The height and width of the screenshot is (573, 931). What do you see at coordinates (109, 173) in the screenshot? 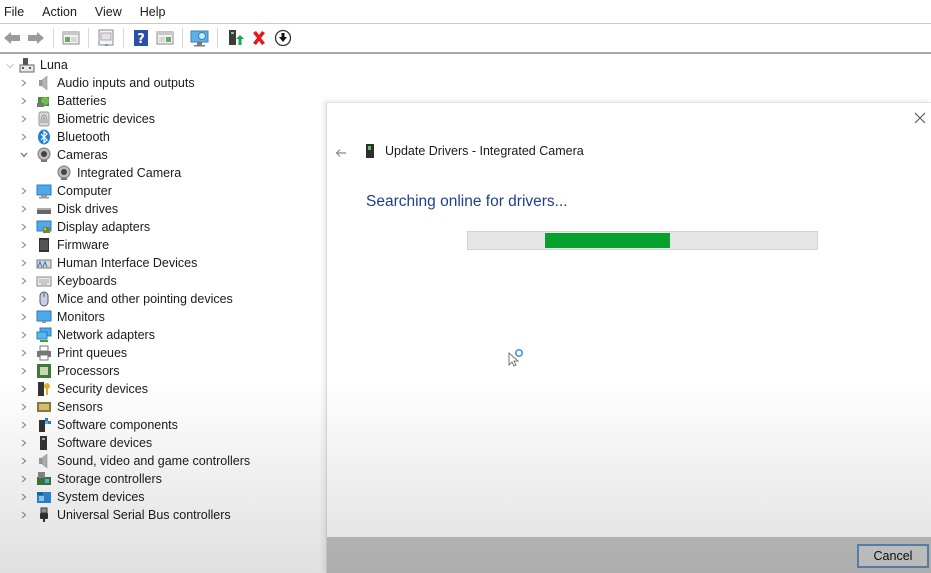
I see `tree-child-item: Integrated Camera` at bounding box center [109, 173].